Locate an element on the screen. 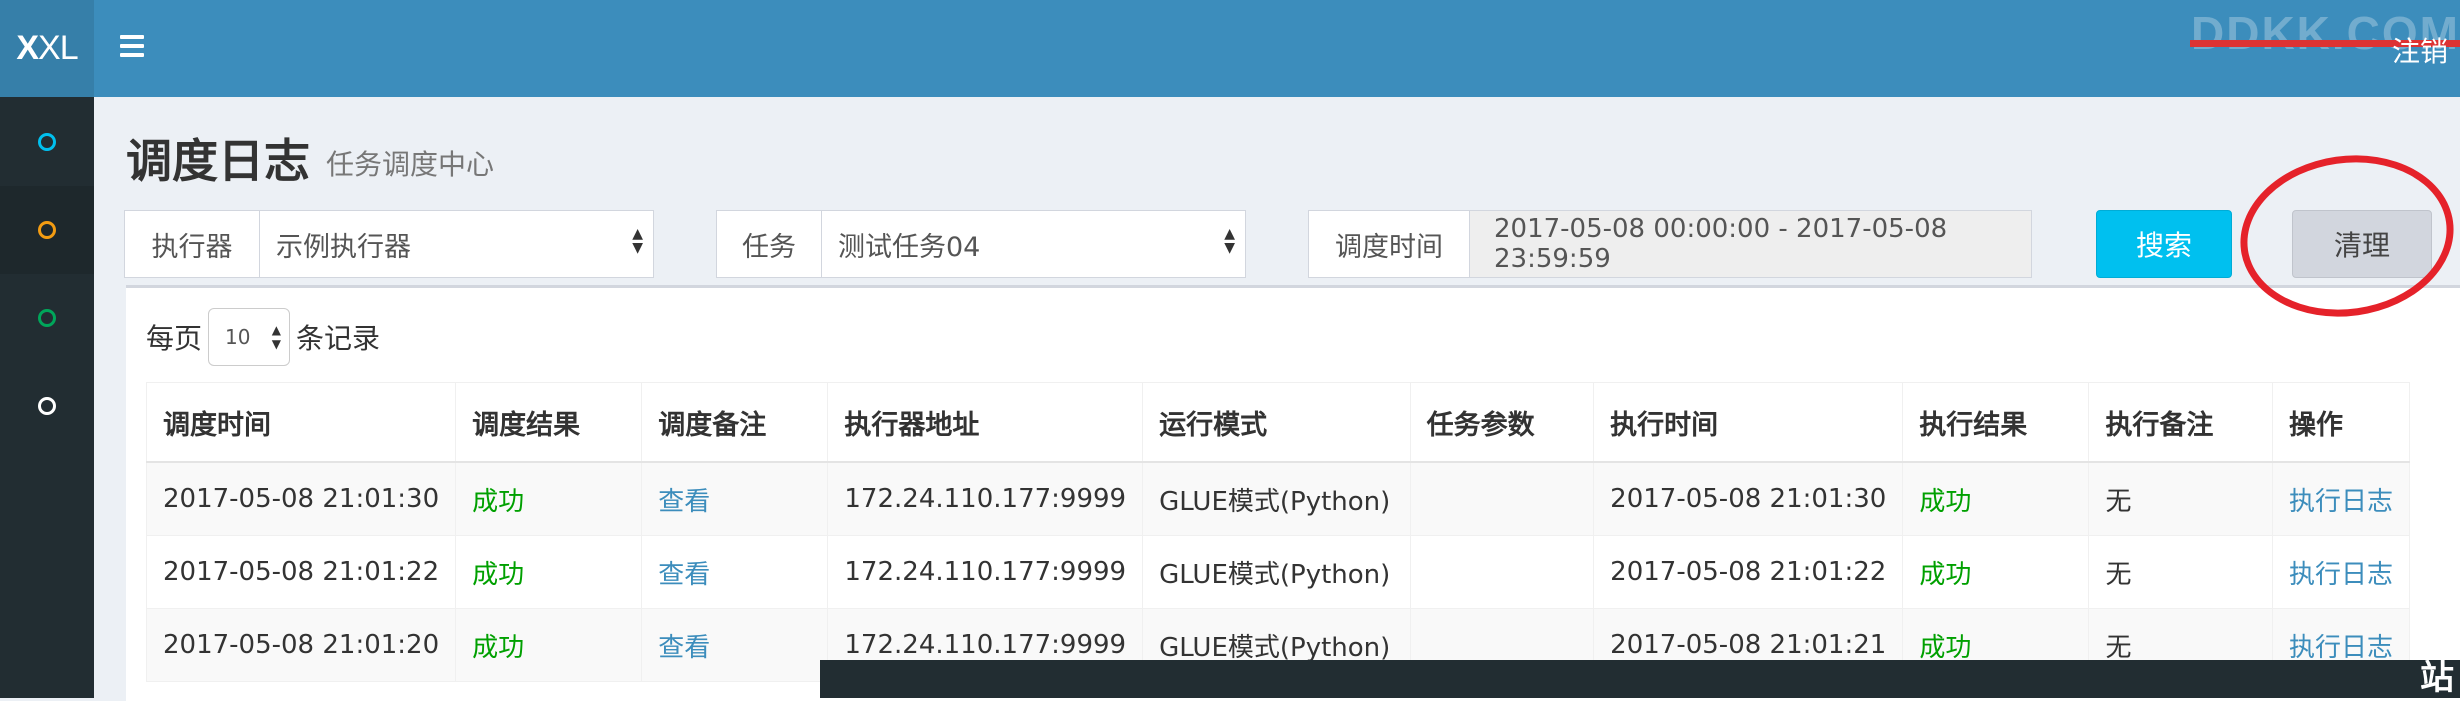  executor-select: 示例执行器 ▲ ▼ is located at coordinates (456, 244).